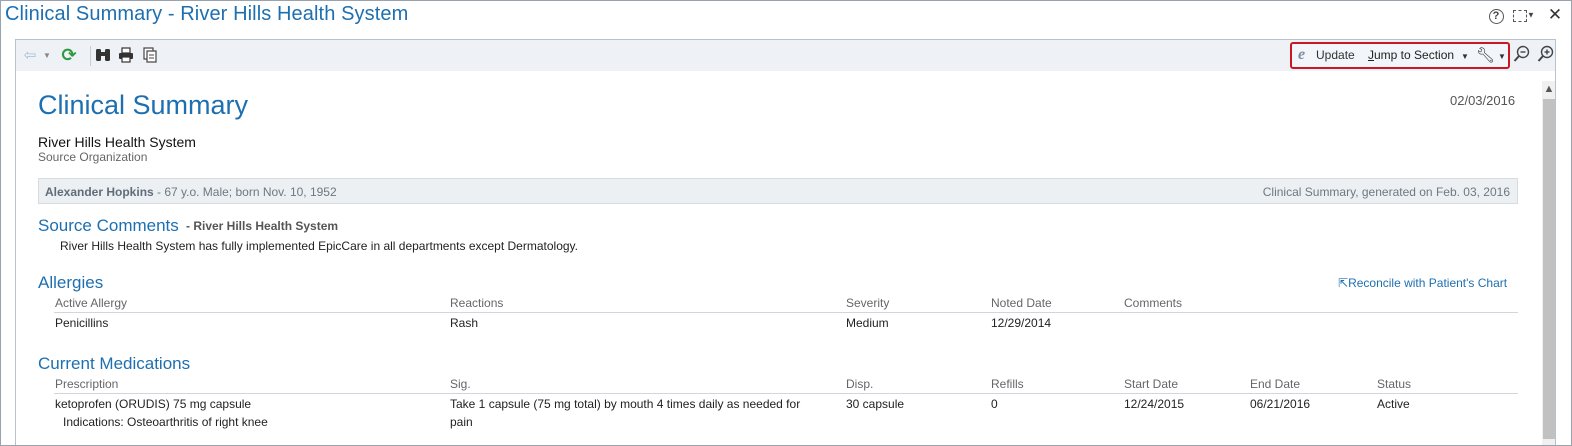 This screenshot has height=446, width=1572. I want to click on window-menu-icon: ▼, so click(1524, 15).